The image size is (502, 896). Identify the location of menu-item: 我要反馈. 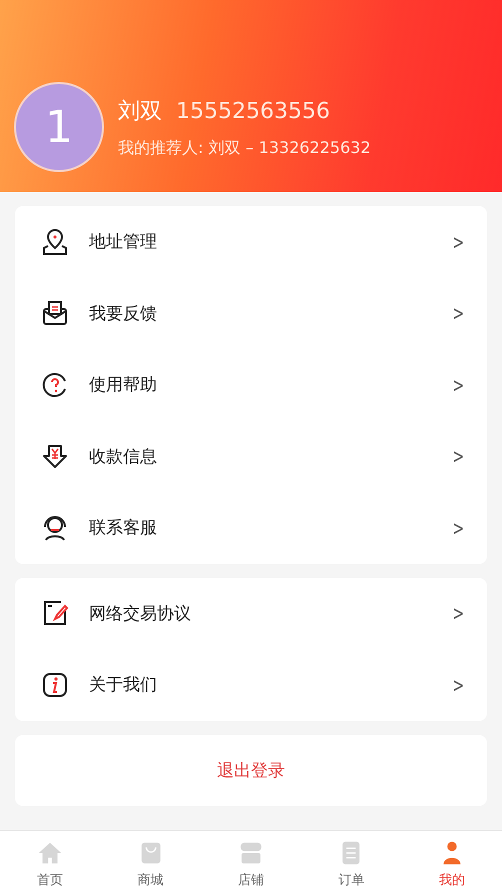
(269, 313).